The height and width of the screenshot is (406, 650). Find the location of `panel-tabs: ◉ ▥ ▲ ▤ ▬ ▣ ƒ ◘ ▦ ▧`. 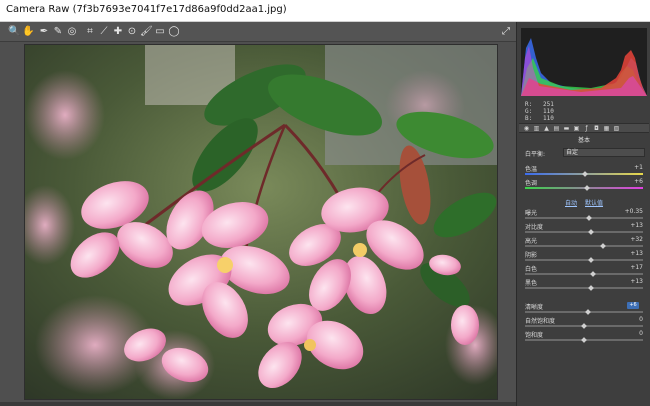

panel-tabs: ◉ ▥ ▲ ▤ ▬ ▣ ƒ ◘ ▦ ▧ is located at coordinates (584, 128).